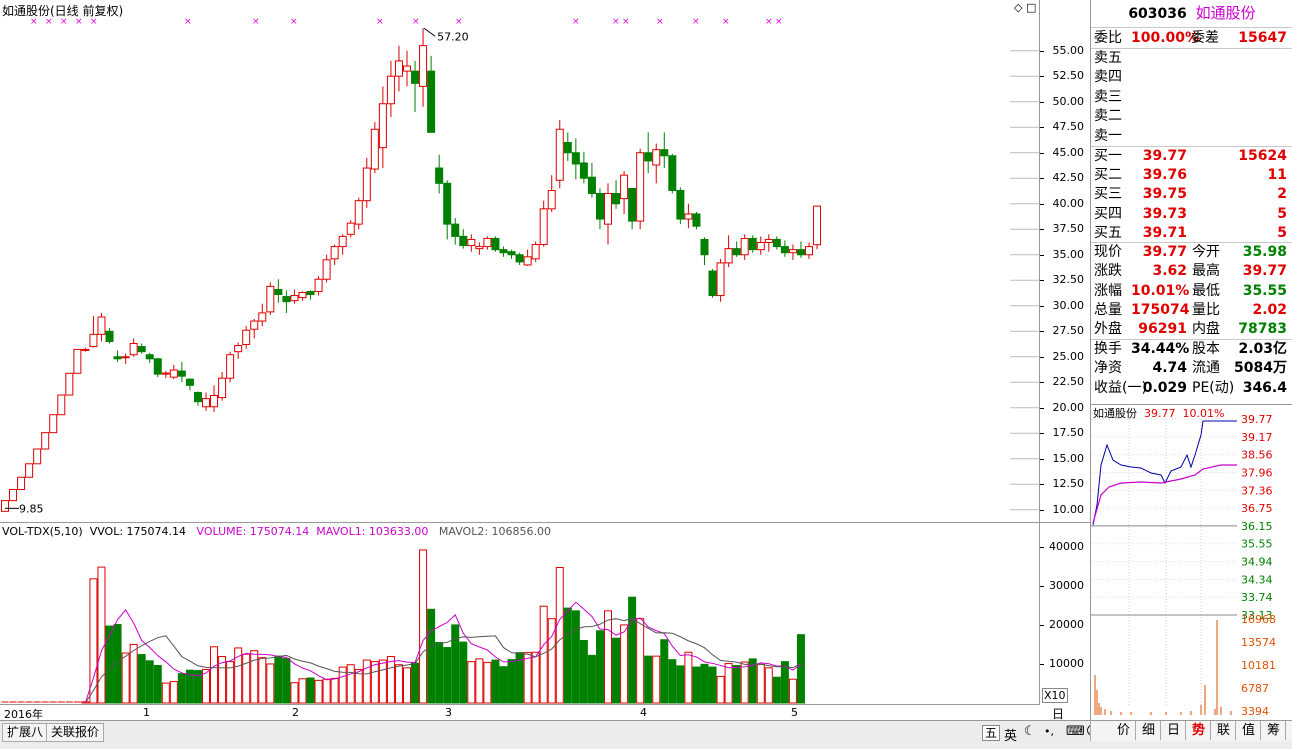 Image resolution: width=1292 pixels, height=749 pixels. Describe the element at coordinates (1149, 730) in the screenshot. I see `side-tab-1: 细` at that location.